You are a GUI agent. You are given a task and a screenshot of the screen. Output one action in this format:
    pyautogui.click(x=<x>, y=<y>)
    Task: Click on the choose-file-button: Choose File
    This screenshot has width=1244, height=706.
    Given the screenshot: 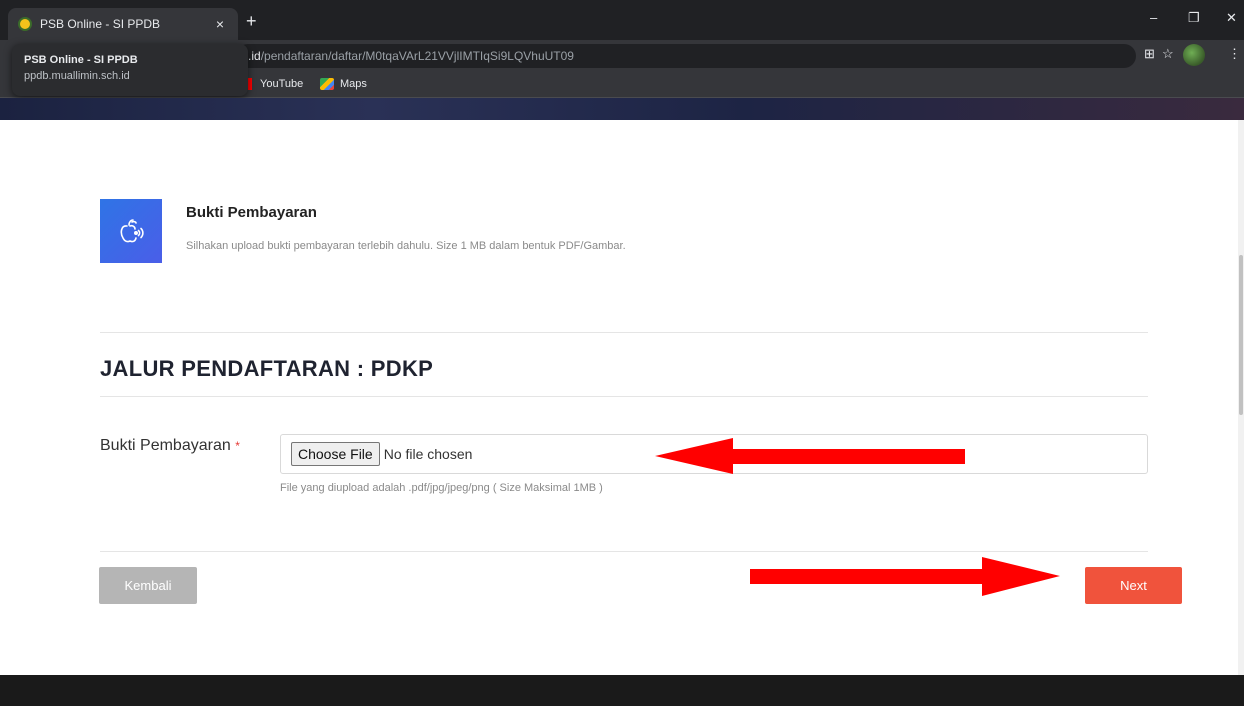 What is the action you would take?
    pyautogui.click(x=335, y=454)
    